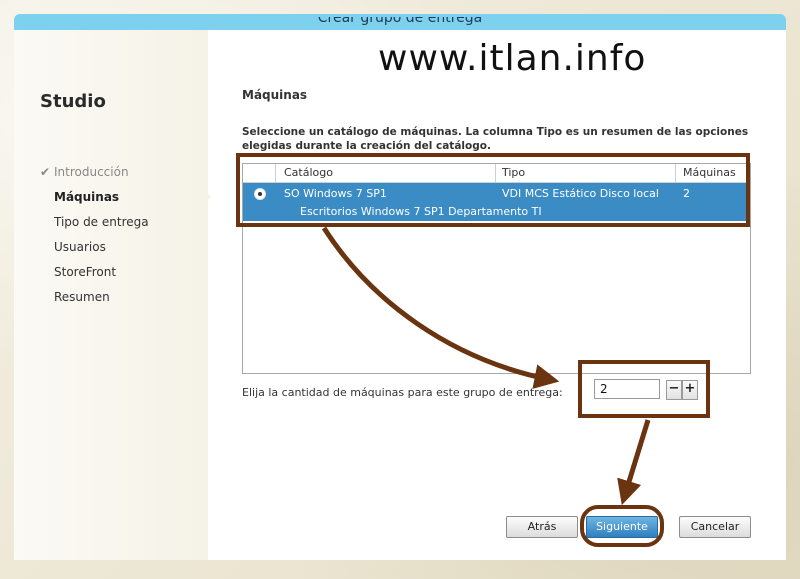 This screenshot has height=579, width=800. I want to click on arrow-to-next, so click(634, 462).